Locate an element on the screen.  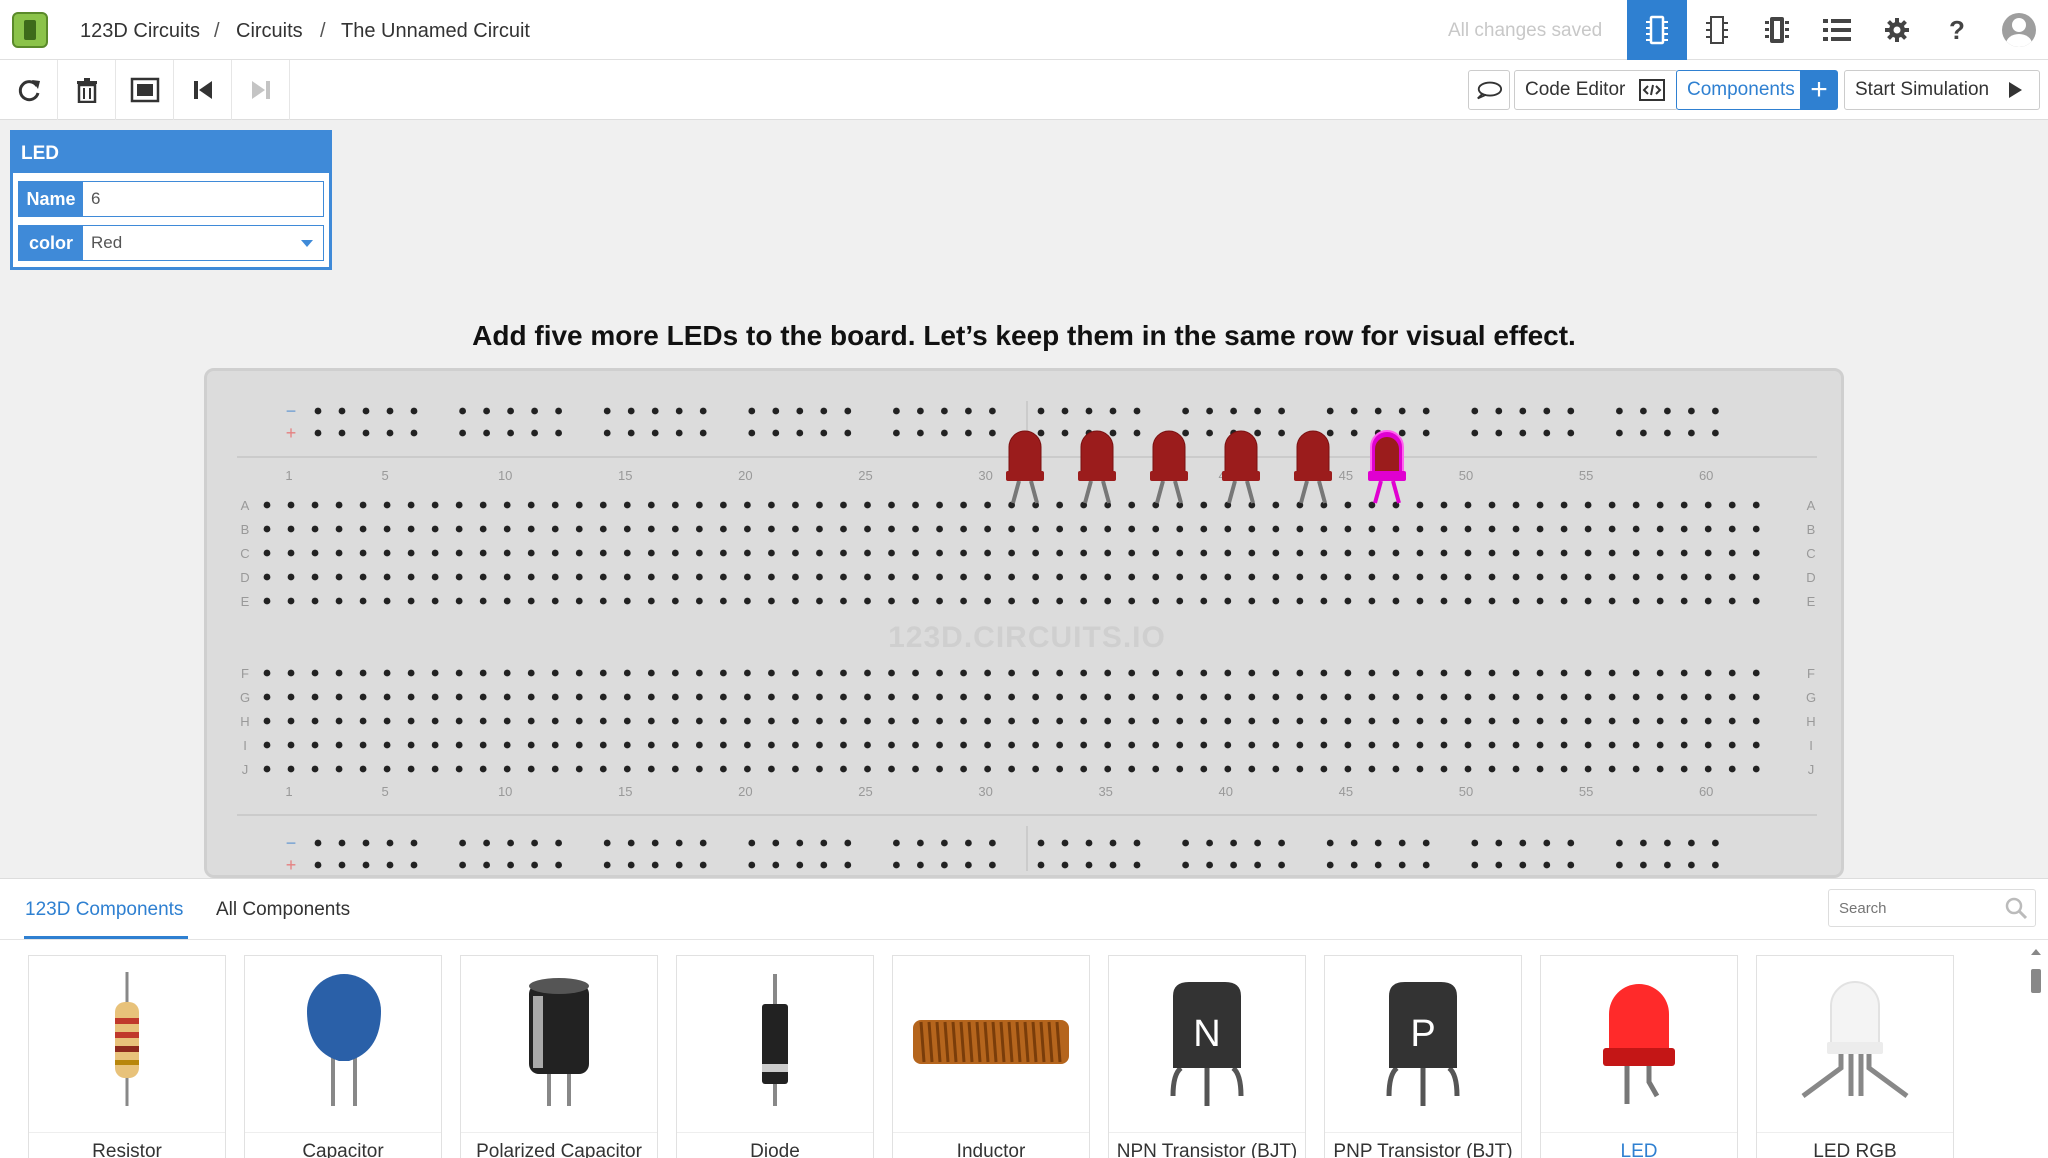
search-icon is located at coordinates (2016, 908).